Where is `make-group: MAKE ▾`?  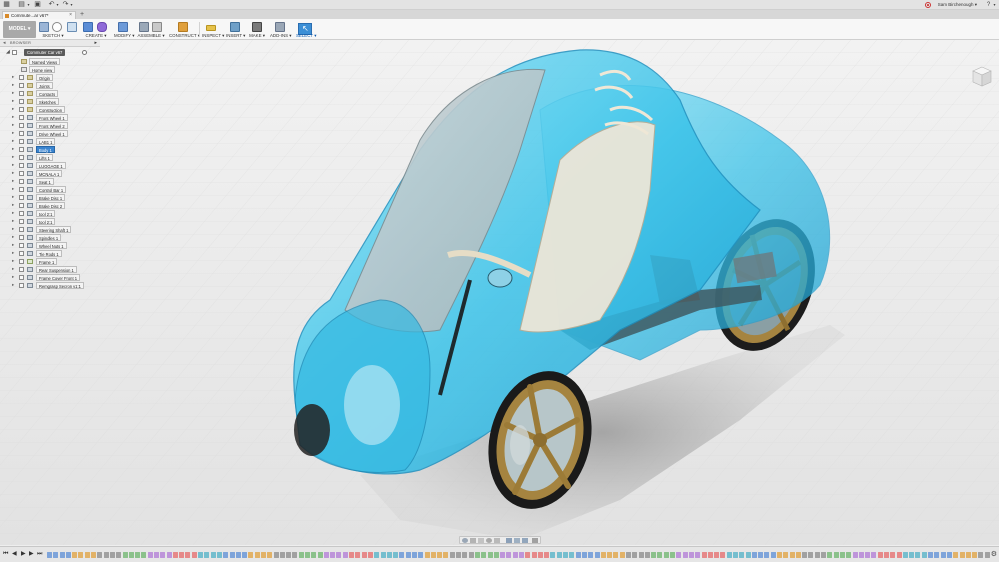
make-group: MAKE ▾ is located at coordinates (257, 29).